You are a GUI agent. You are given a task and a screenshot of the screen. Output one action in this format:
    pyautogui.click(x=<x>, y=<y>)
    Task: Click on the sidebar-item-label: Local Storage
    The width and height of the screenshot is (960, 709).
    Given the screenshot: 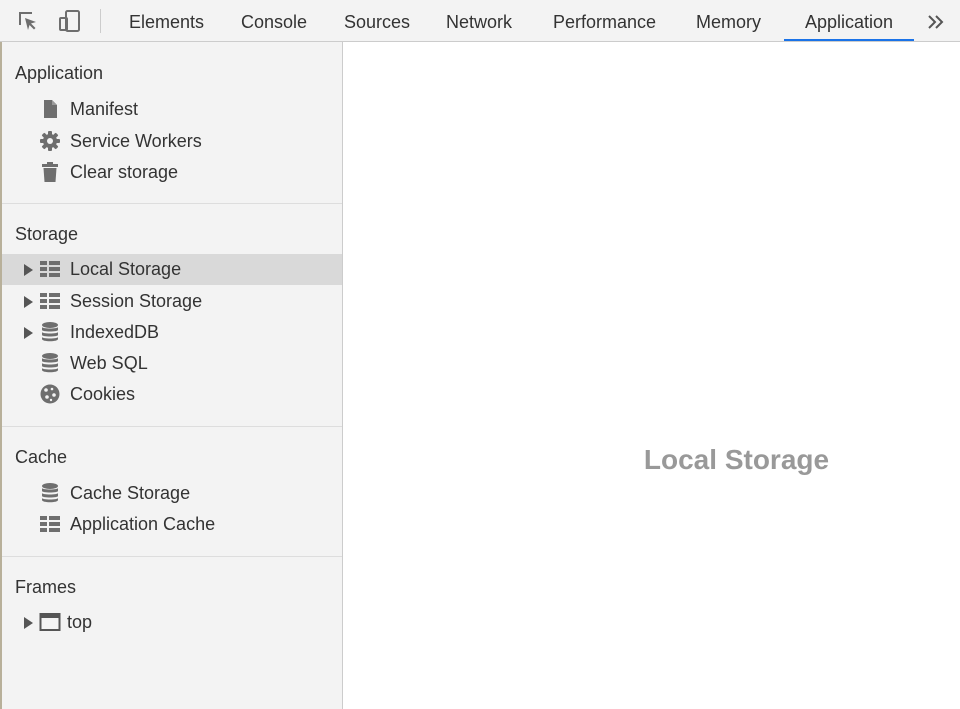 What is the action you would take?
    pyautogui.click(x=126, y=269)
    